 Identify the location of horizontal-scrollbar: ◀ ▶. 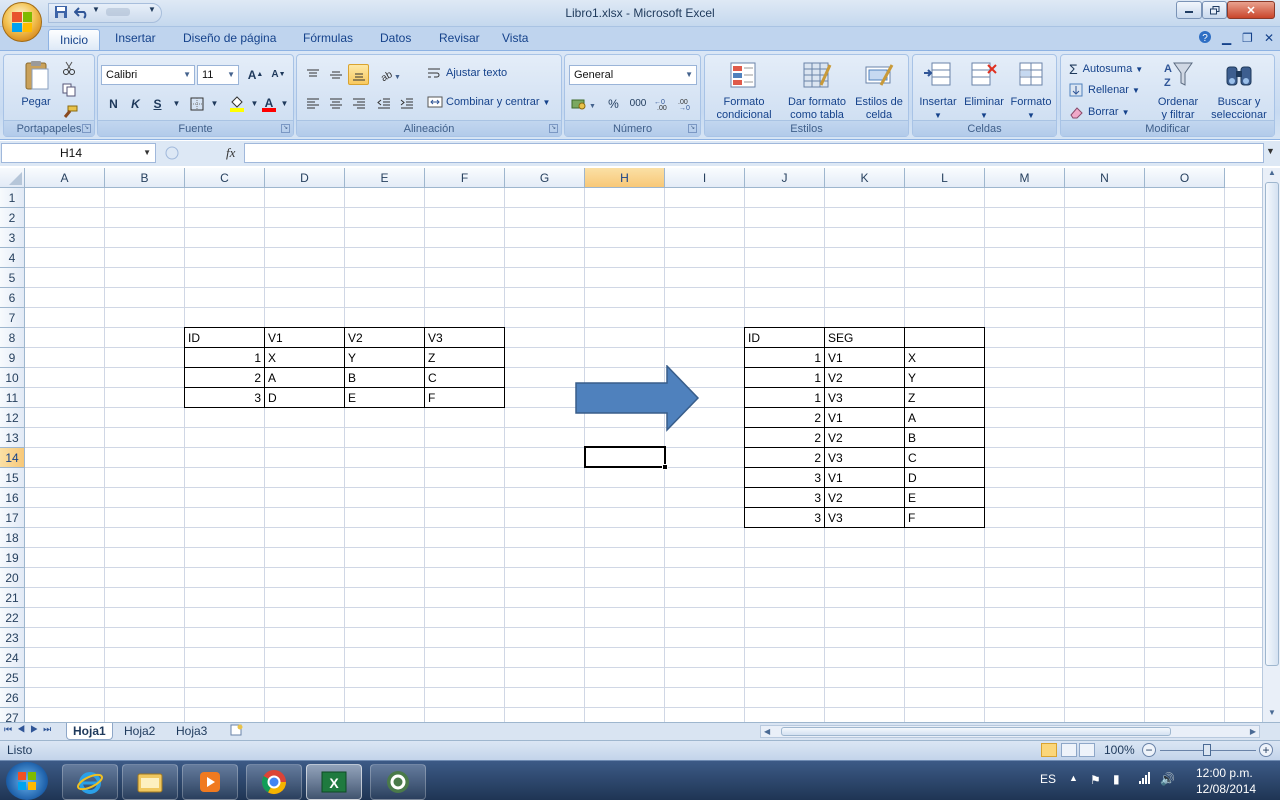
(1010, 731).